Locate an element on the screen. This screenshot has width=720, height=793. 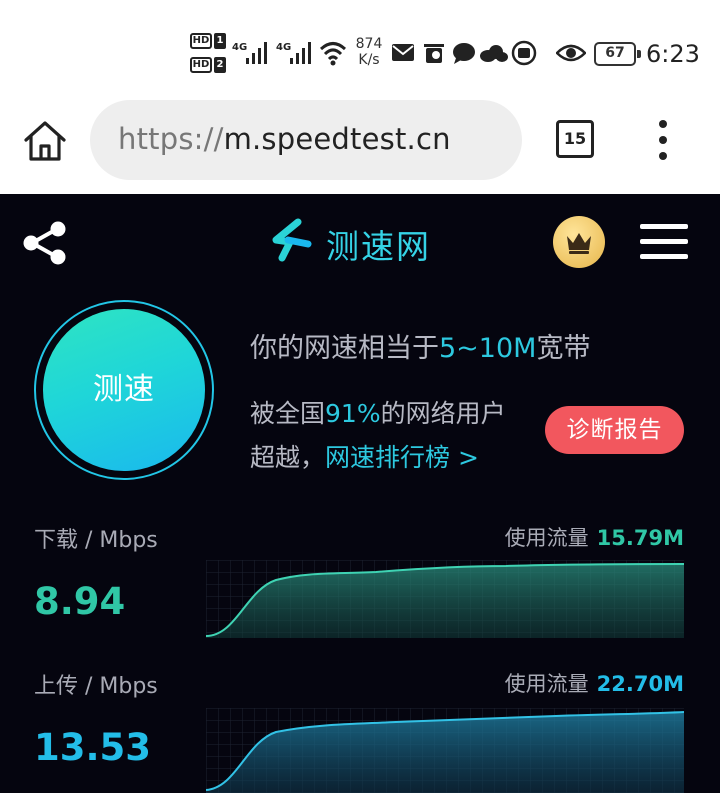
bandwidth-info: 你的网速相当于5~10M宽带 is located at coordinates (420, 348).